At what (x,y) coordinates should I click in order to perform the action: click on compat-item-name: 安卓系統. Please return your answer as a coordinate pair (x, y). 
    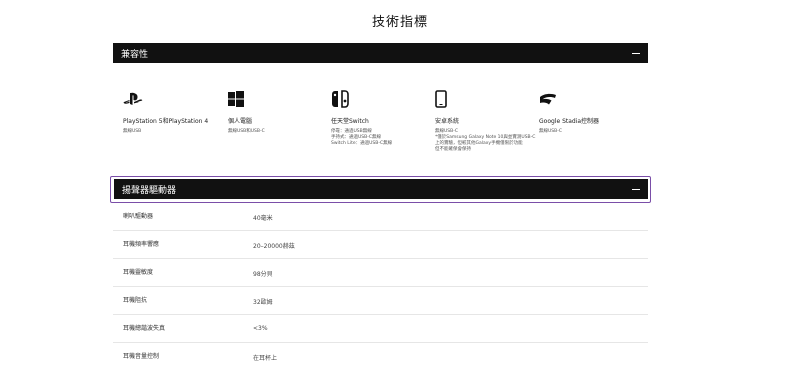
    Looking at the image, I should click on (447, 121).